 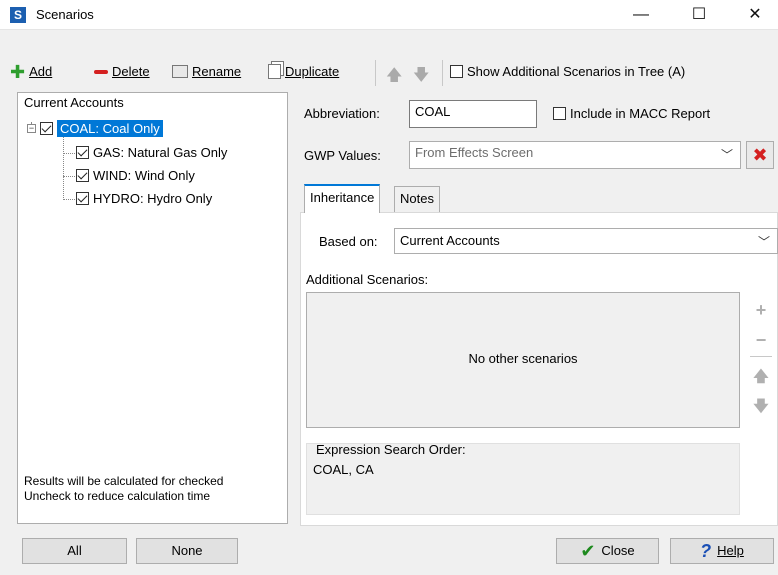 What do you see at coordinates (342, 155) in the screenshot?
I see `gwp-label: GWP Values:` at bounding box center [342, 155].